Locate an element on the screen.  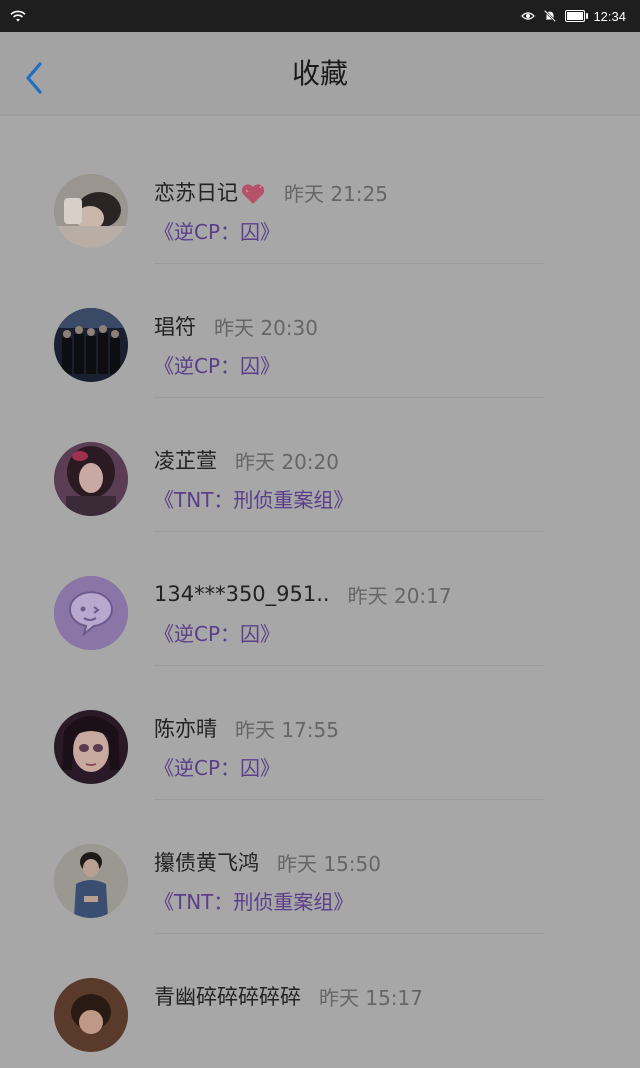
status-time: 12:34 is located at coordinates (609, 16).